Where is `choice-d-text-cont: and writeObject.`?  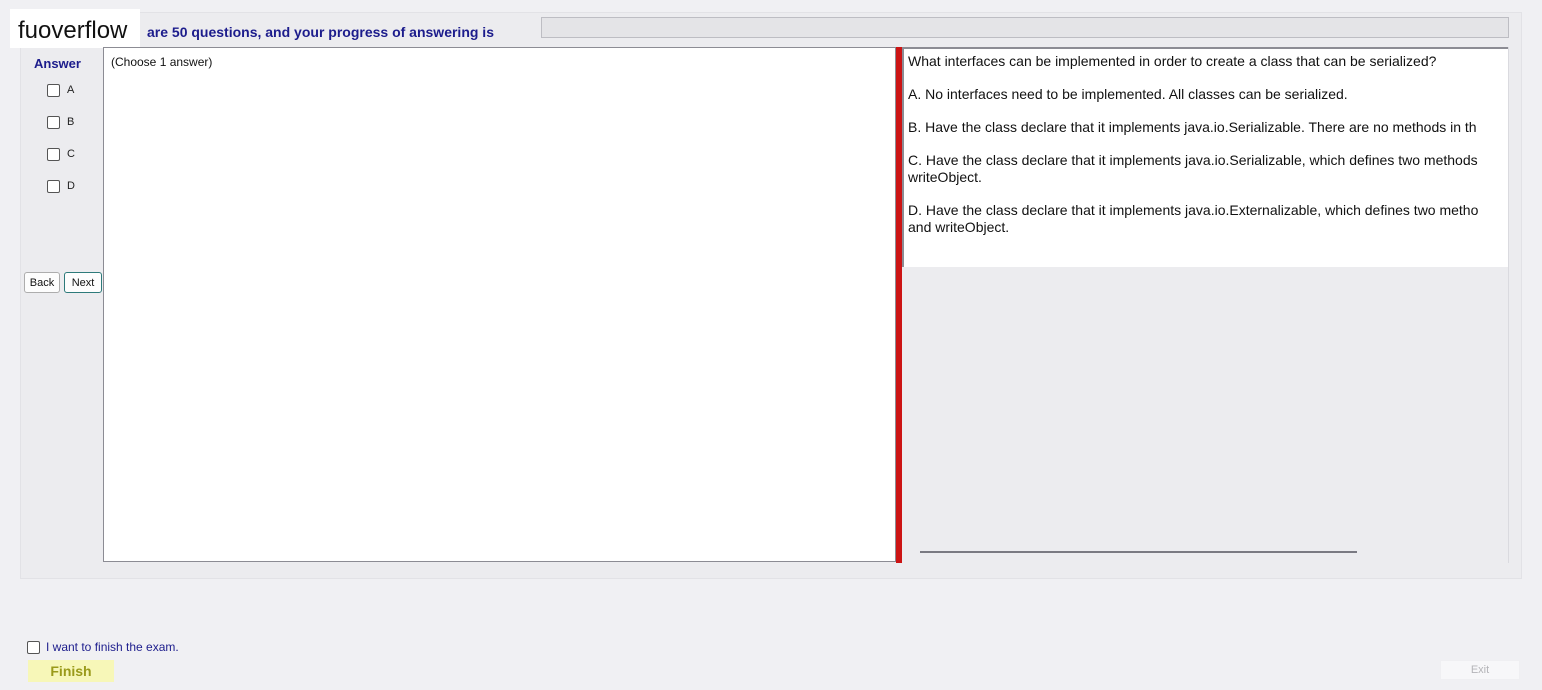
choice-d-text-cont: and writeObject. is located at coordinates (959, 227).